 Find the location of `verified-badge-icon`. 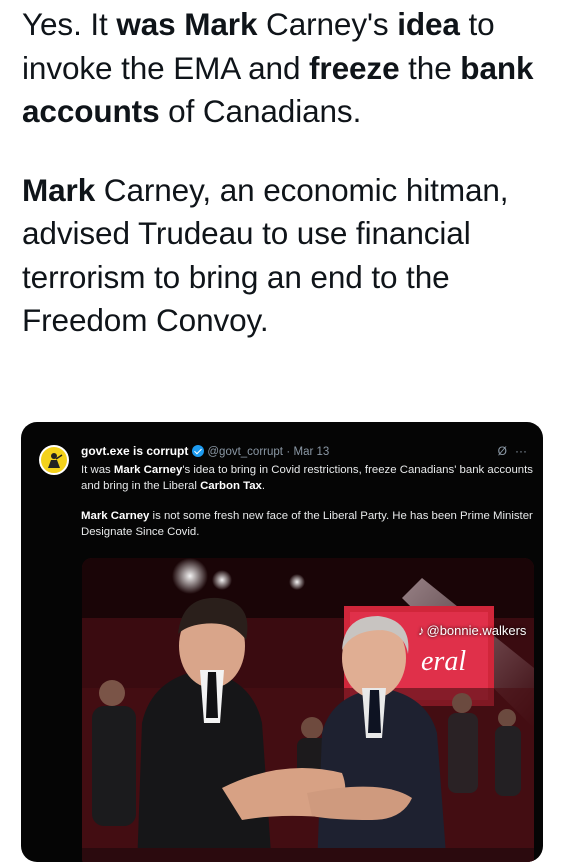

verified-badge-icon is located at coordinates (198, 451).